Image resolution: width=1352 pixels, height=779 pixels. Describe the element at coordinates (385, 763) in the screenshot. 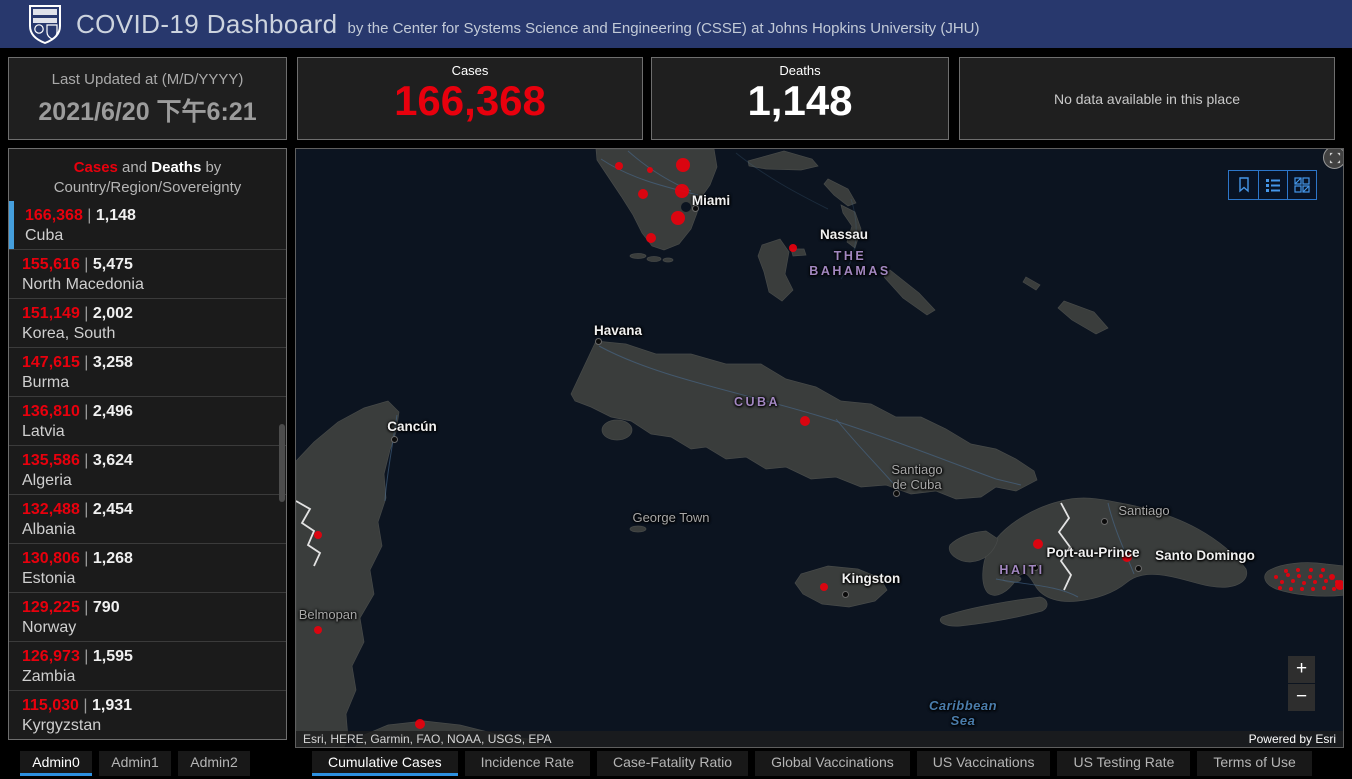

I see `tab-cumulative-cases: Cumulative Cases` at that location.